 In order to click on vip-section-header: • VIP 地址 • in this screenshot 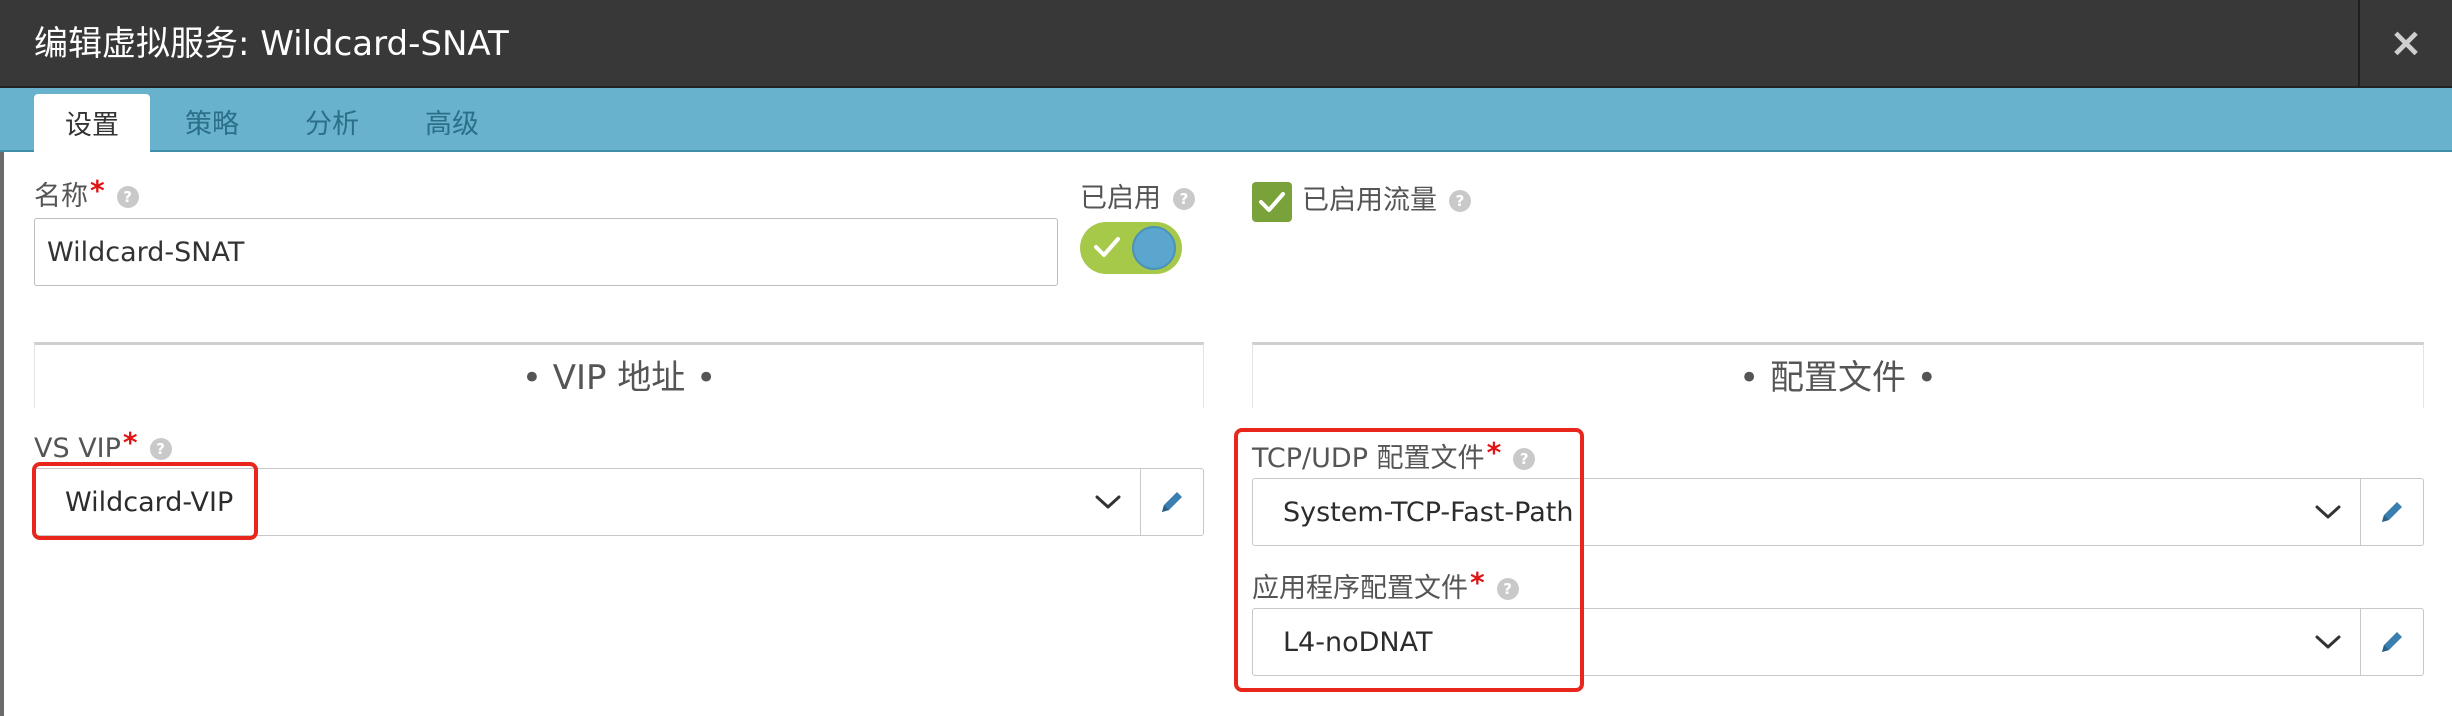, I will do `click(619, 375)`.